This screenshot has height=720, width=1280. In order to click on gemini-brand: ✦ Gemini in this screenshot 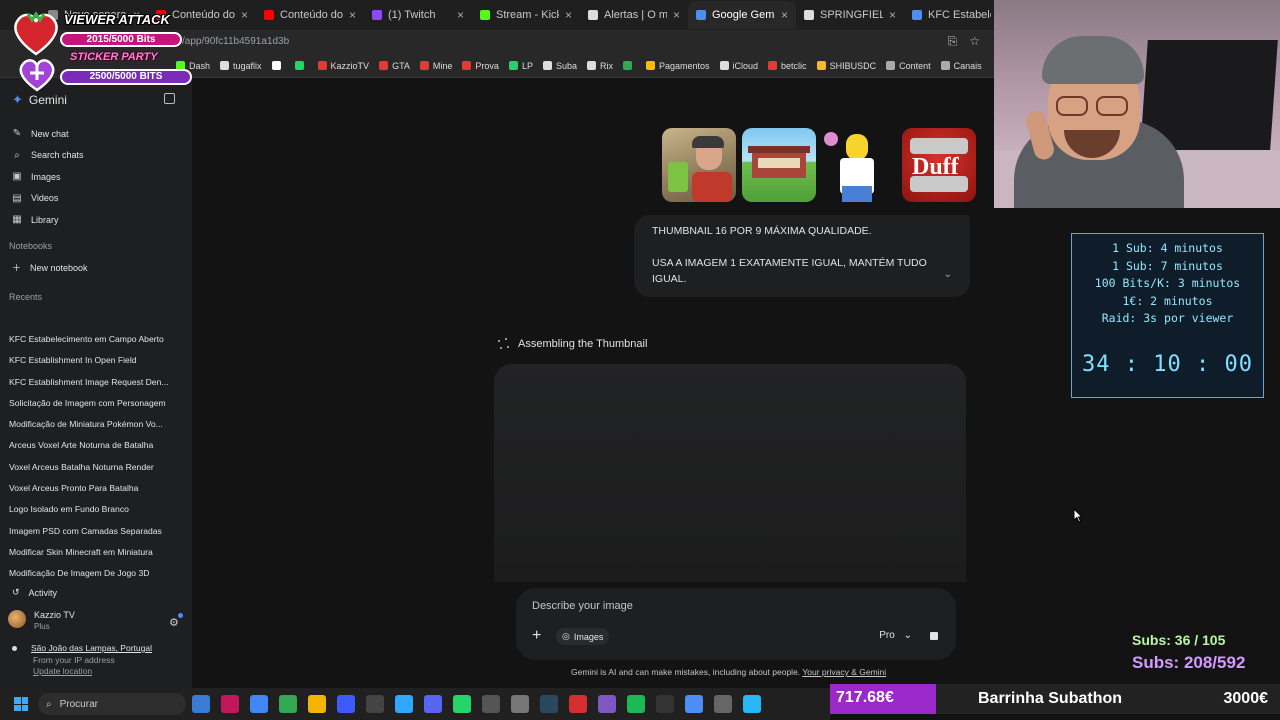, I will do `click(39, 100)`.